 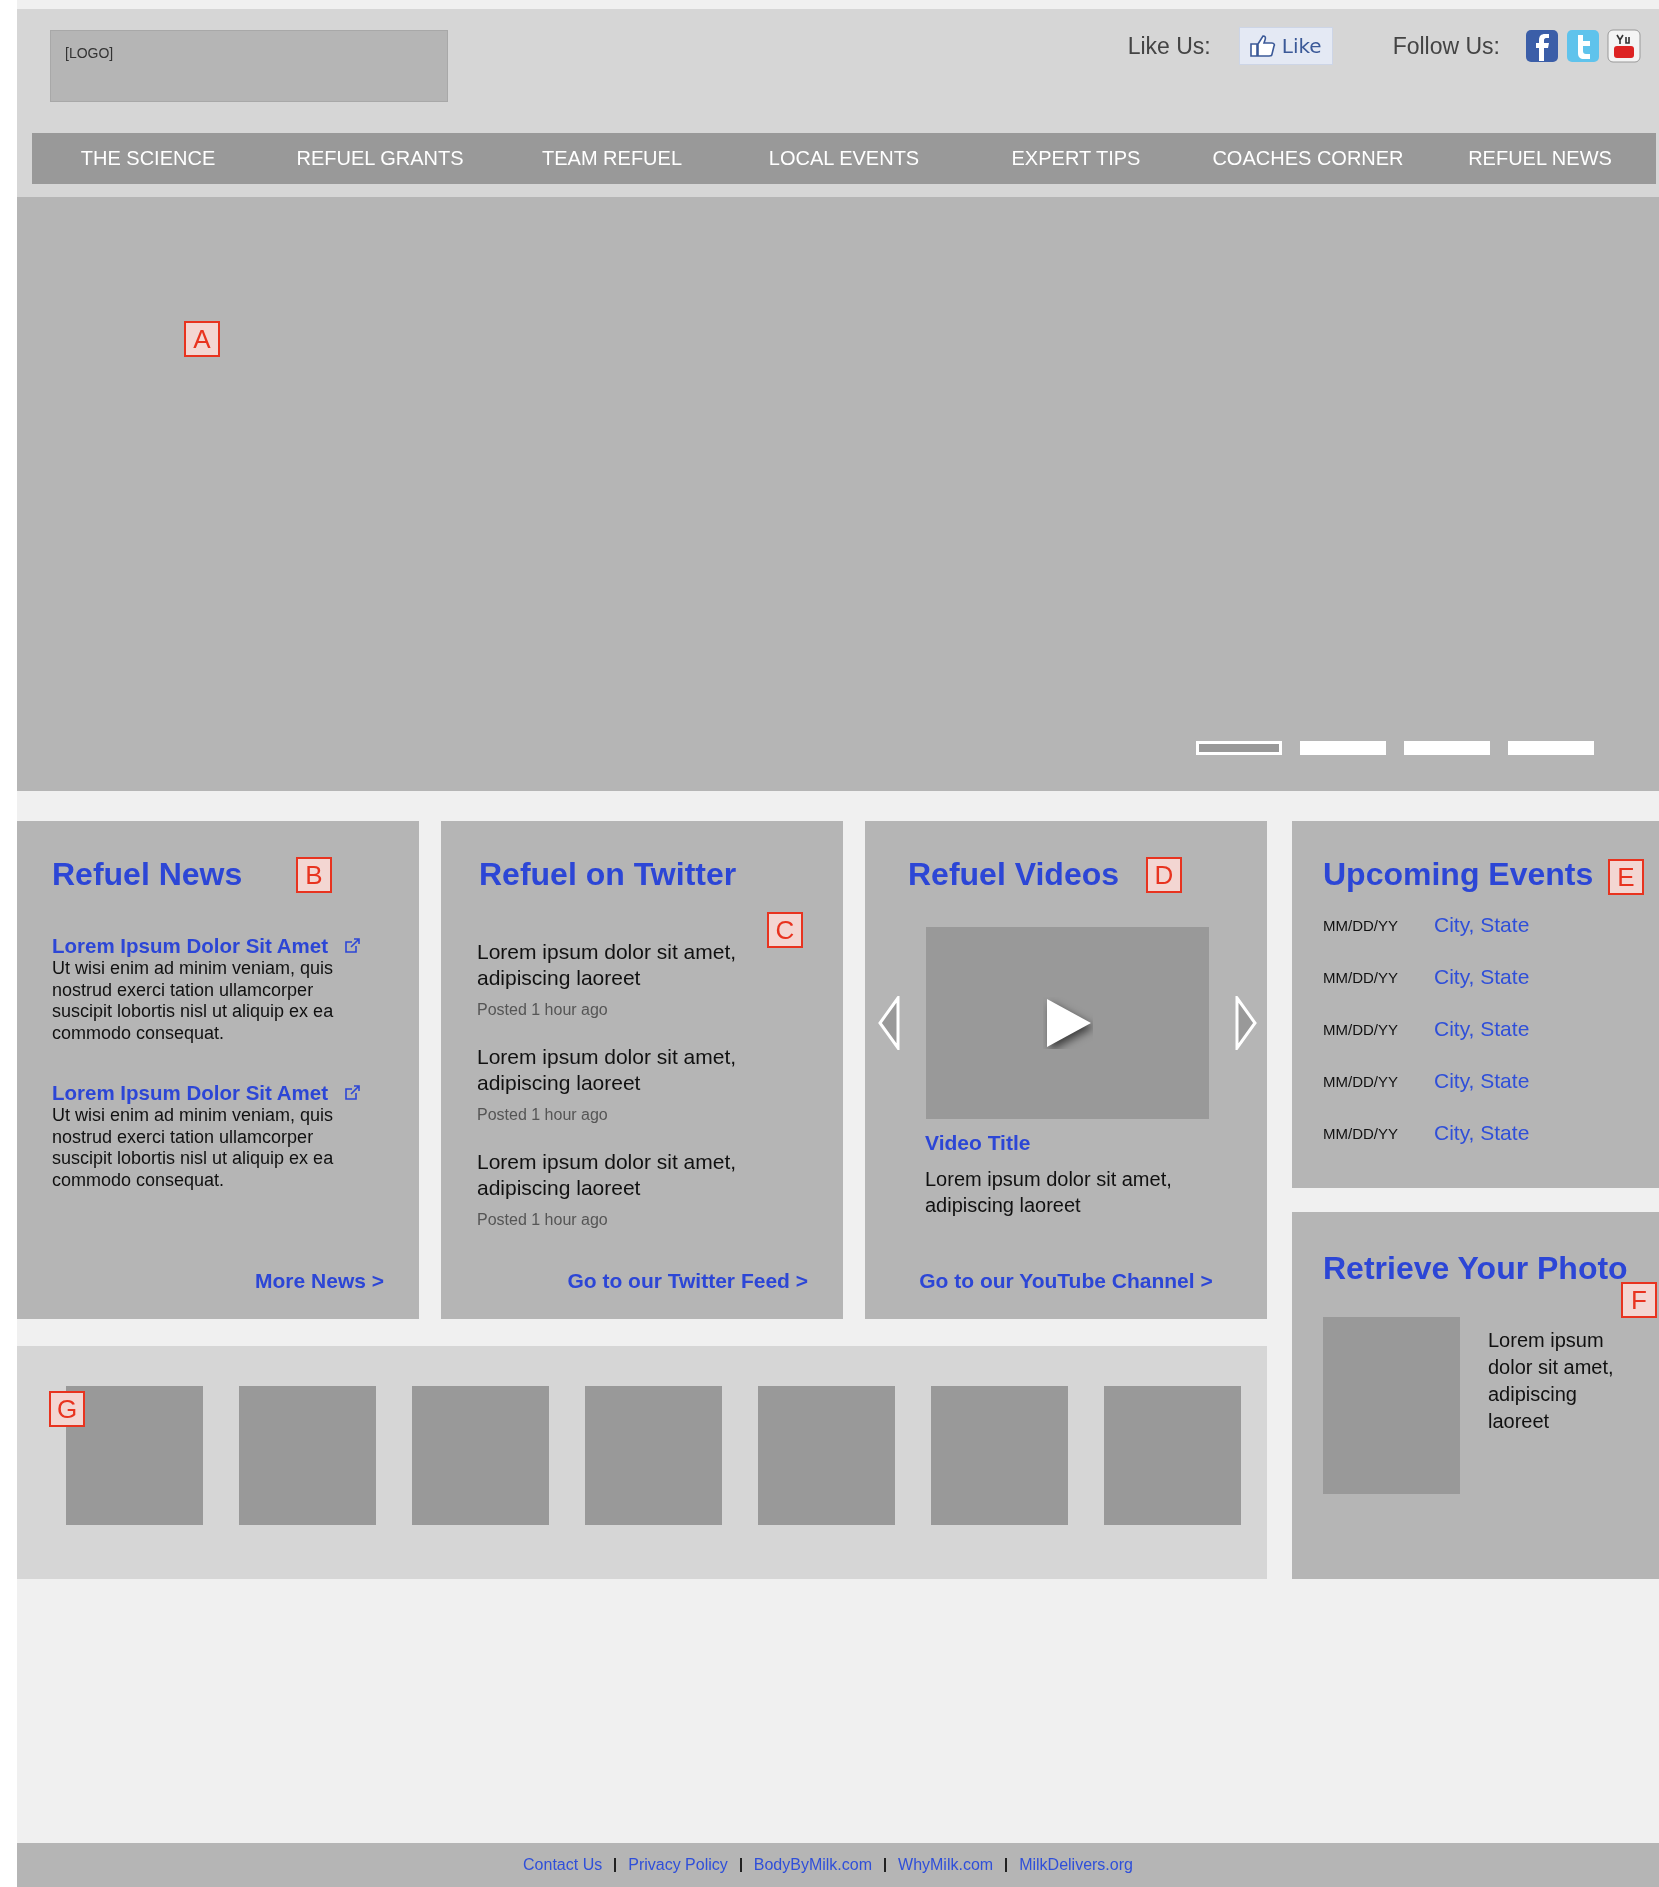 I want to click on annotation-marker: A, so click(x=202, y=339).